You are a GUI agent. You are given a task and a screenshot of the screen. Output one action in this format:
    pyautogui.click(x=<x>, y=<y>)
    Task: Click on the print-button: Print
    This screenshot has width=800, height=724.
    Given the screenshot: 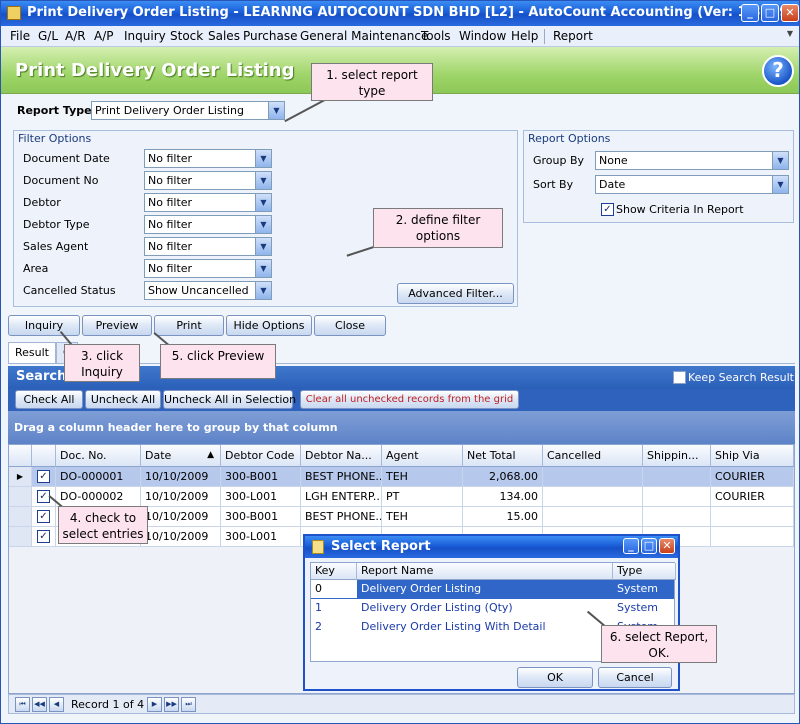 What is the action you would take?
    pyautogui.click(x=189, y=325)
    